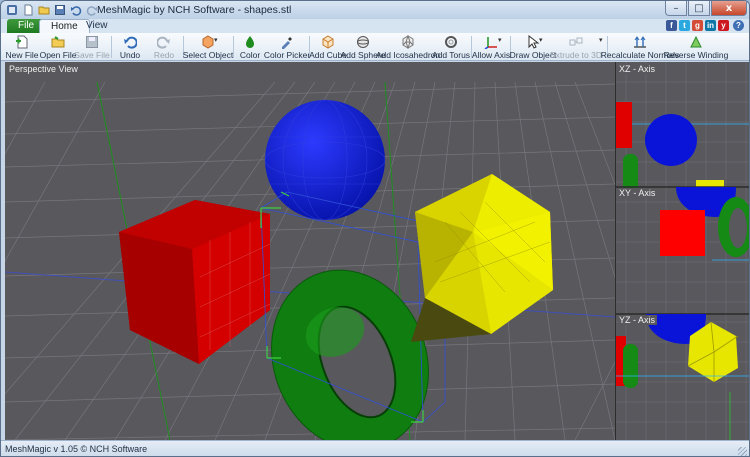 This screenshot has width=750, height=457. Describe the element at coordinates (22, 42) in the screenshot. I see `new-document-icon` at that location.